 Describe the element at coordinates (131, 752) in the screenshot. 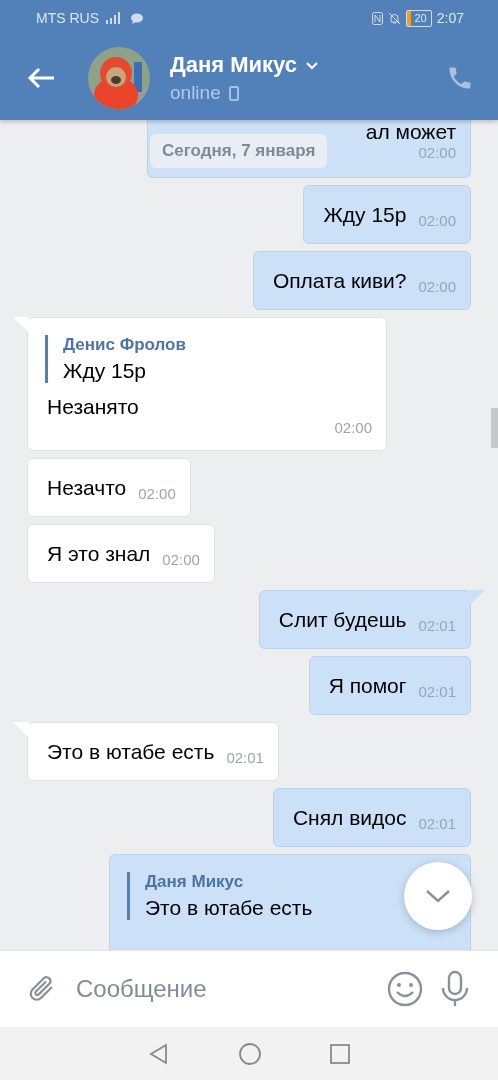

I see `message-text: Это в ютабе есть` at that location.